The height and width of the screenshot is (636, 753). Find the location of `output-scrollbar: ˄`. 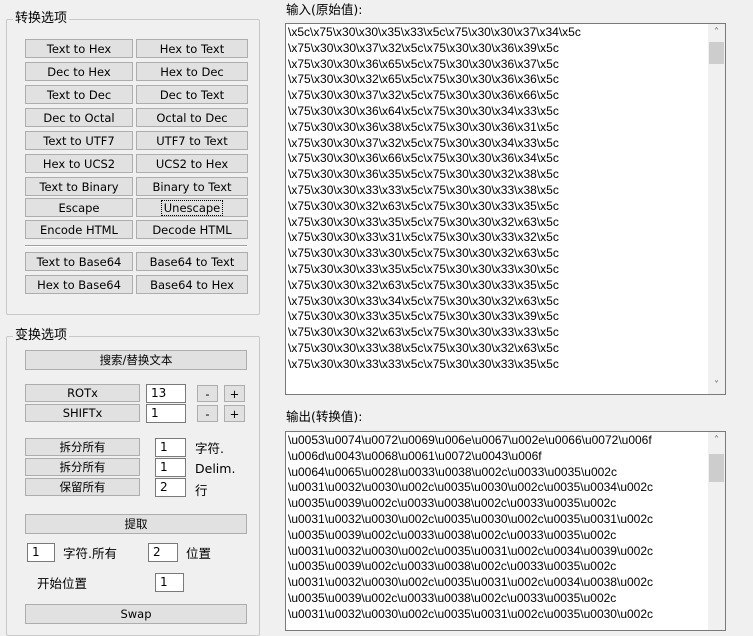

output-scrollbar: ˄ is located at coordinates (716, 531).